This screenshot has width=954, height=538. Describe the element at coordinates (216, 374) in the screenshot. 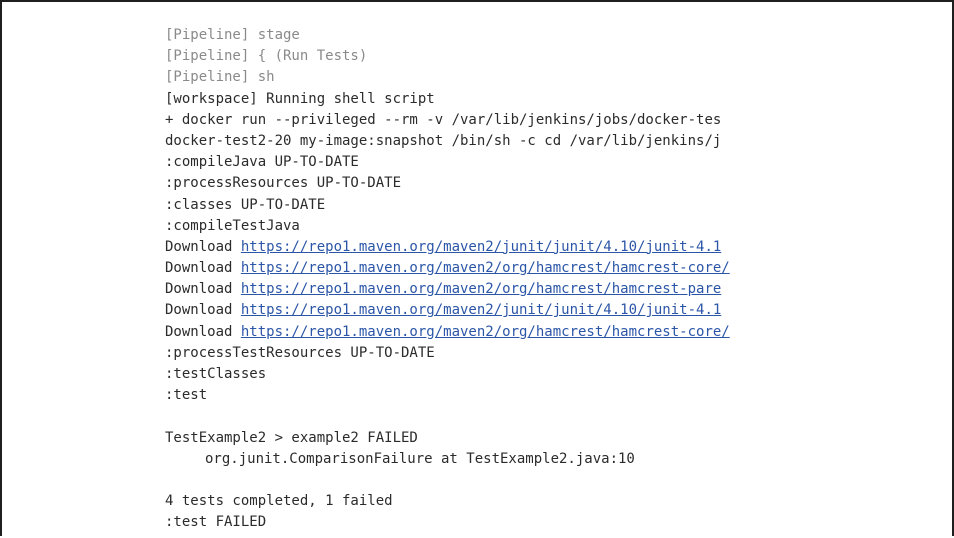

I see `log-line: :testClasses` at that location.